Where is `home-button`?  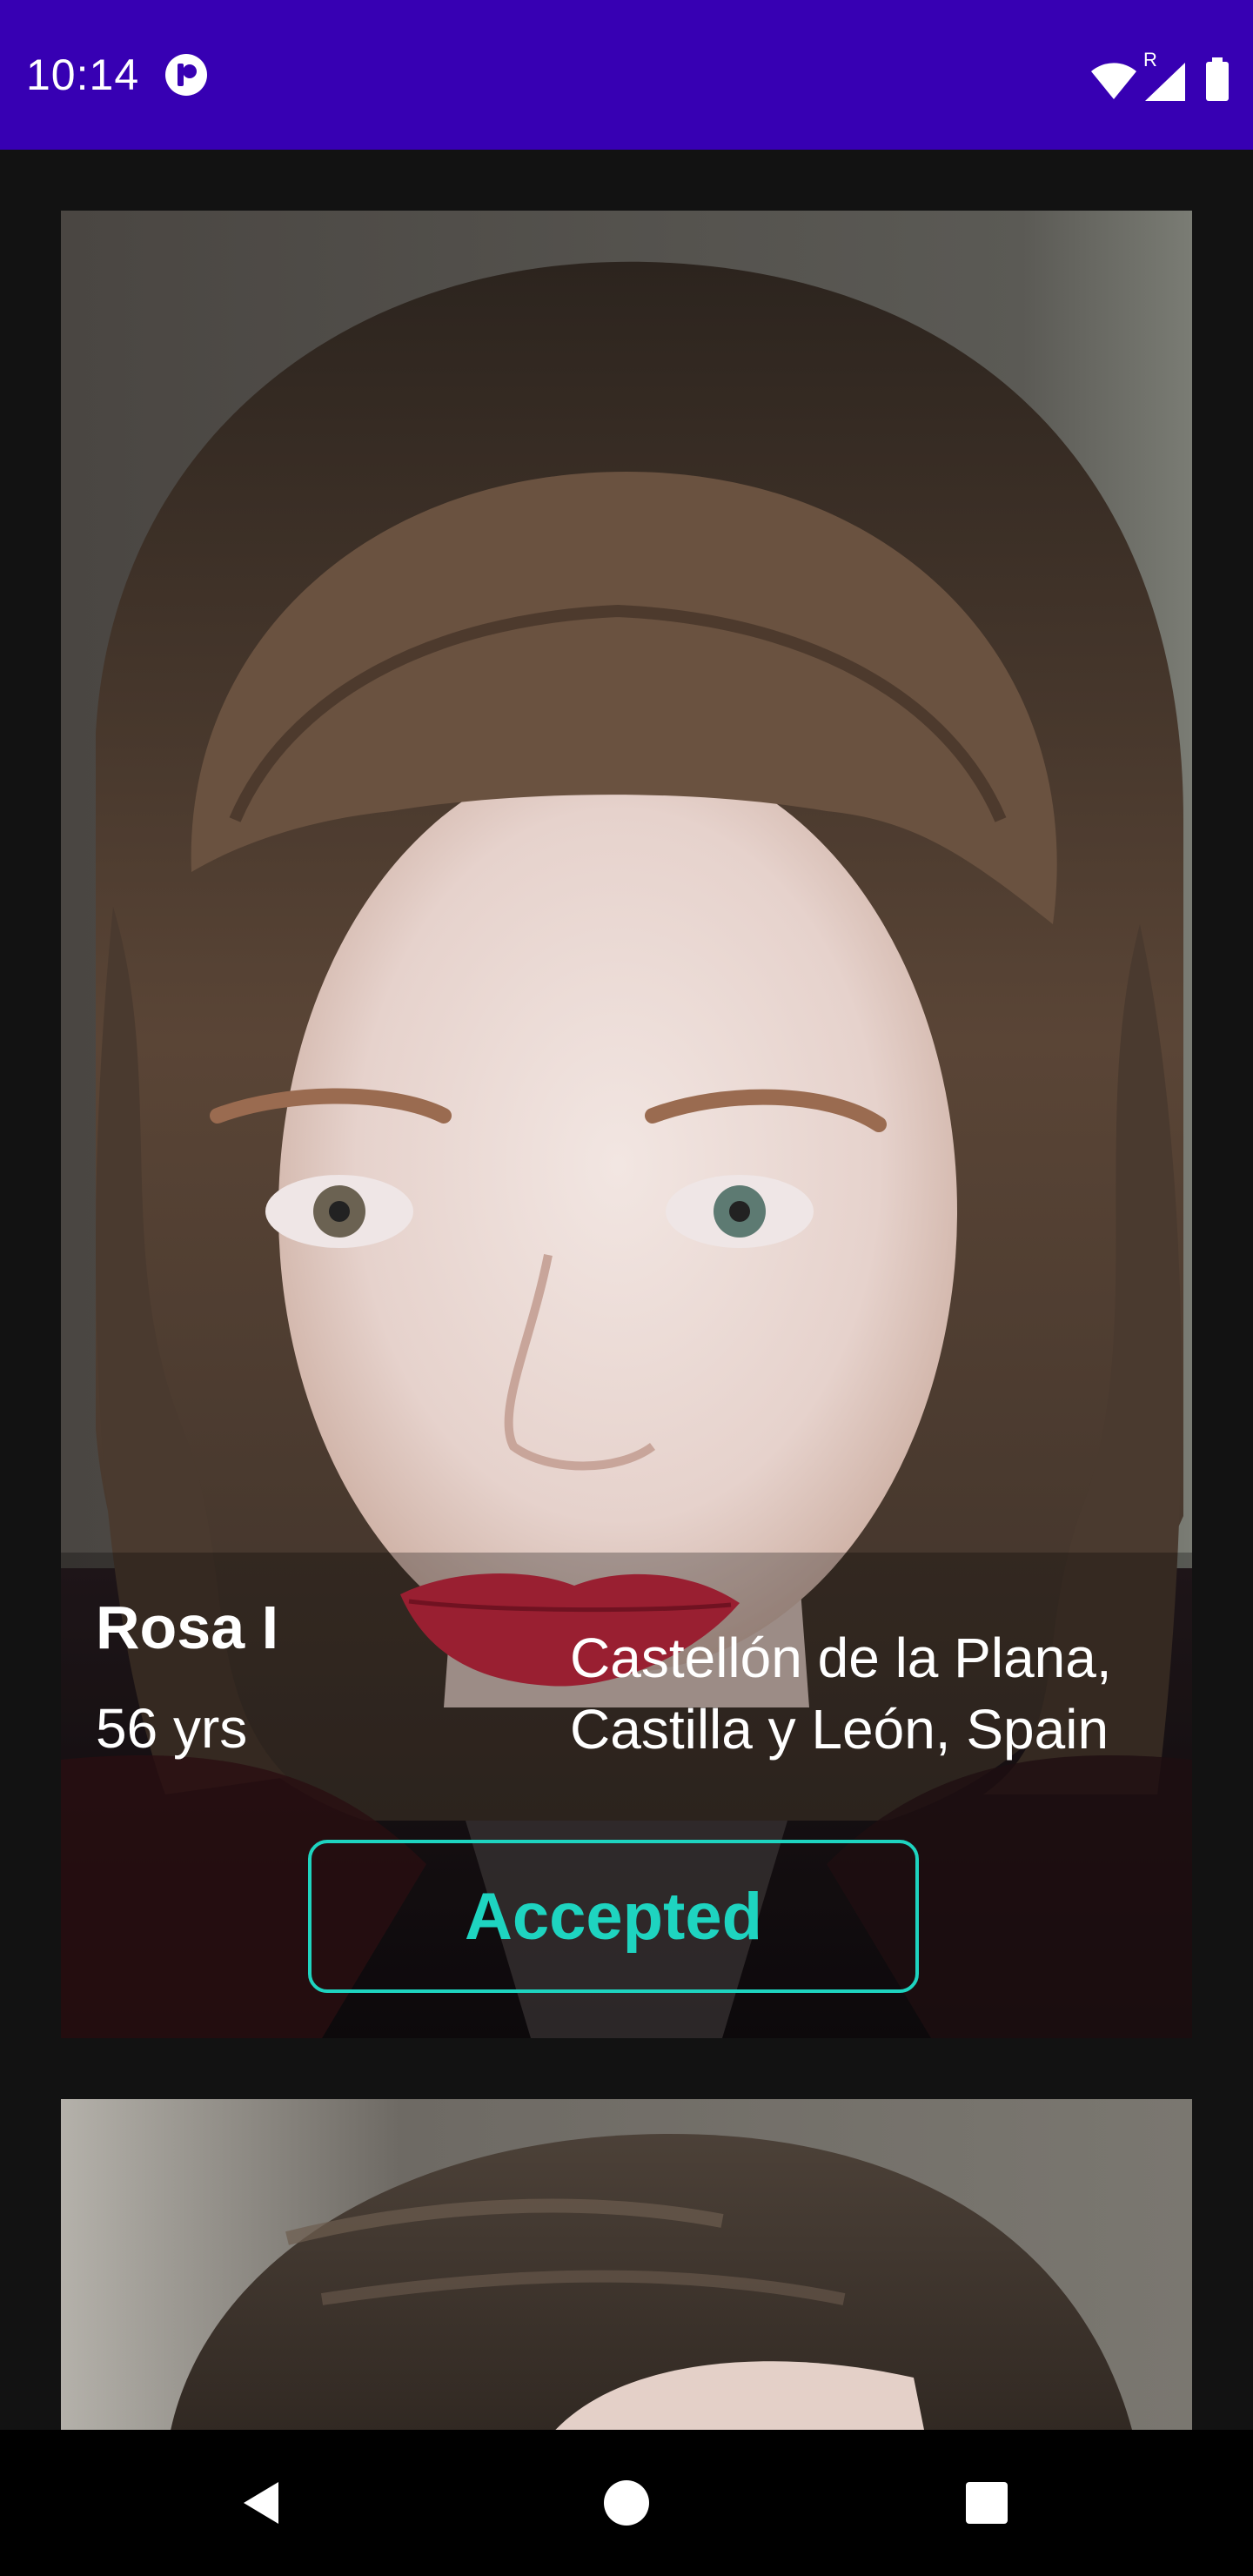 home-button is located at coordinates (626, 2502).